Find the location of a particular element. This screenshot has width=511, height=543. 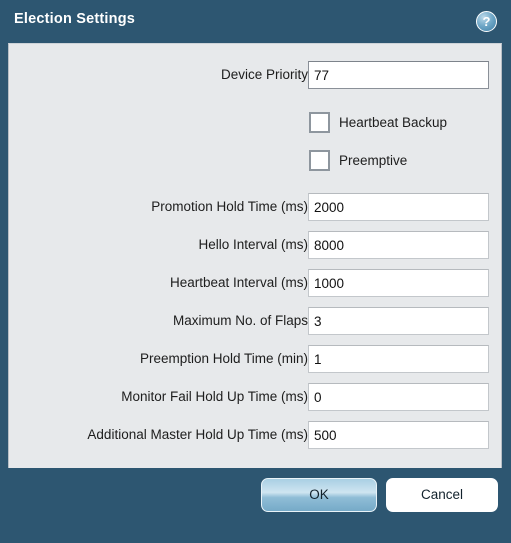

dialog-title-bar: Election Settings ? is located at coordinates (255, 21).